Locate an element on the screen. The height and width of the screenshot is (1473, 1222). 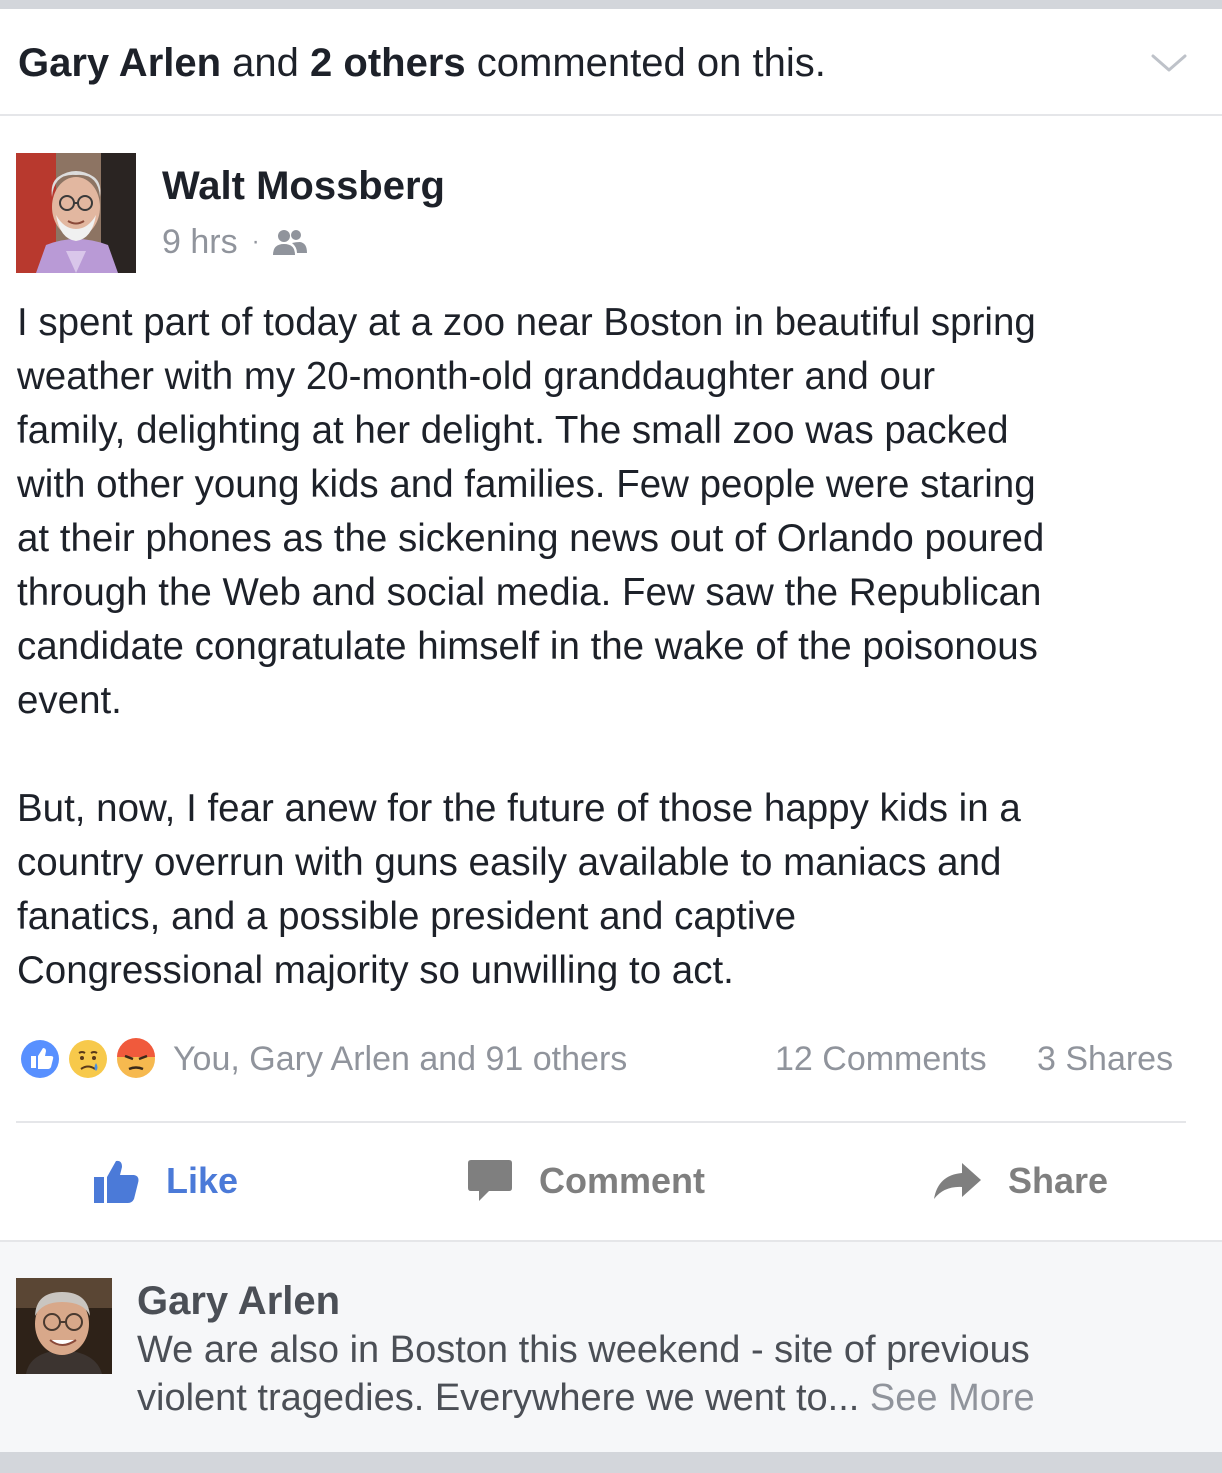
comment-button: Comment is located at coordinates (586, 1181).